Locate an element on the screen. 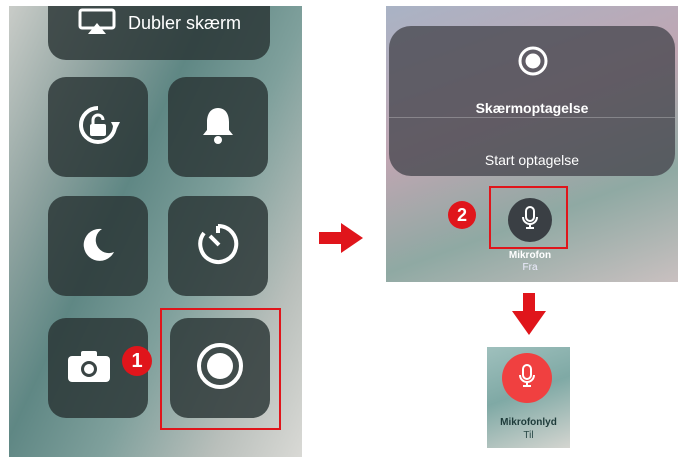 The width and height of the screenshot is (680, 463). moon-icon is located at coordinates (98, 246).